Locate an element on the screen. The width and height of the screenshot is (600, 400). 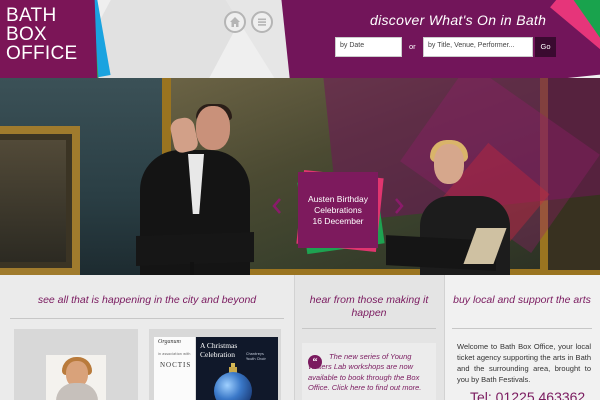
painting is located at coordinates (33, 201).